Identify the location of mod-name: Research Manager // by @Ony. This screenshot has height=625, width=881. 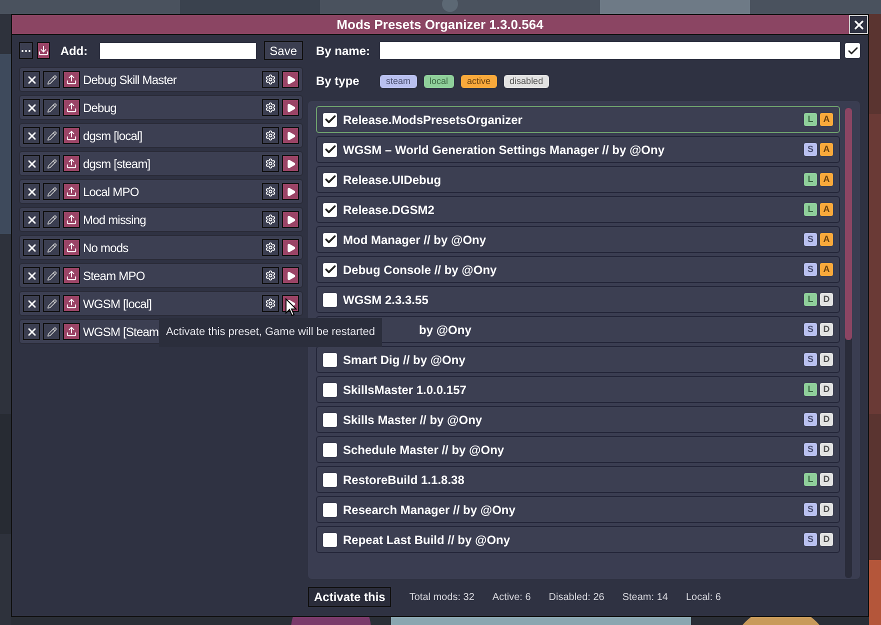
(429, 510).